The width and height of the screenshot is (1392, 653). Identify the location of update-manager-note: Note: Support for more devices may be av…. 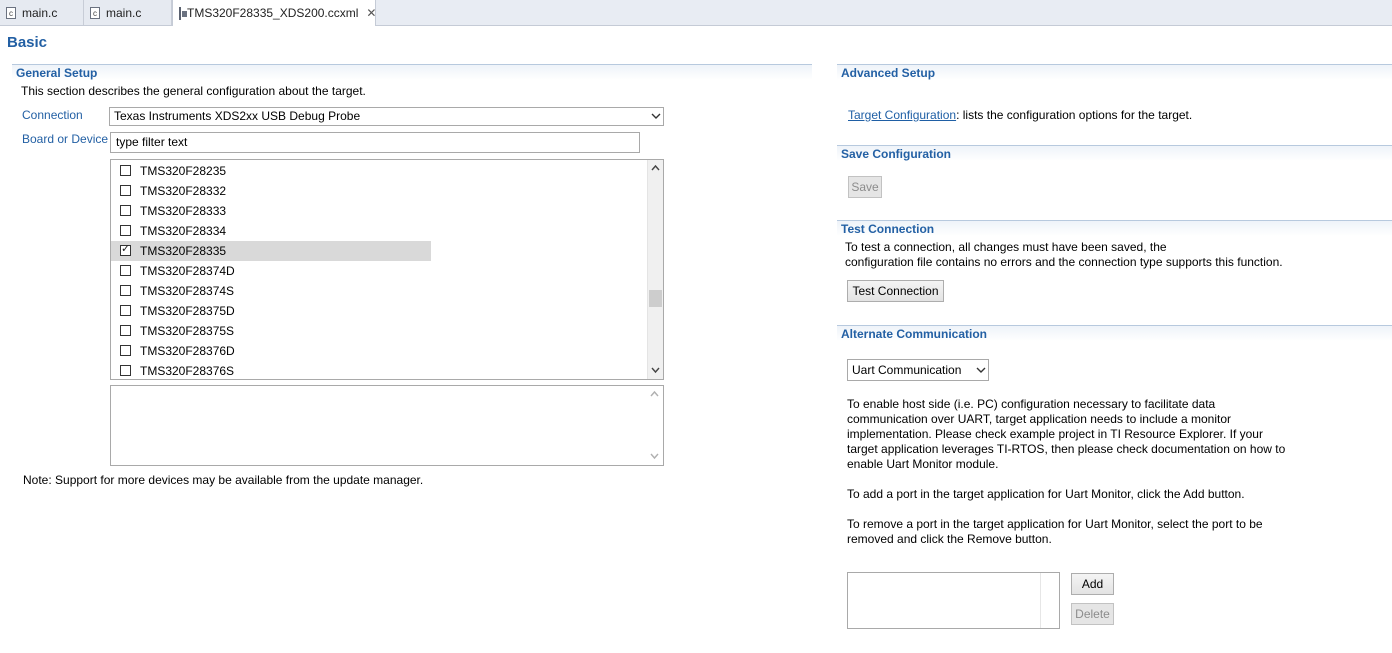
(223, 480).